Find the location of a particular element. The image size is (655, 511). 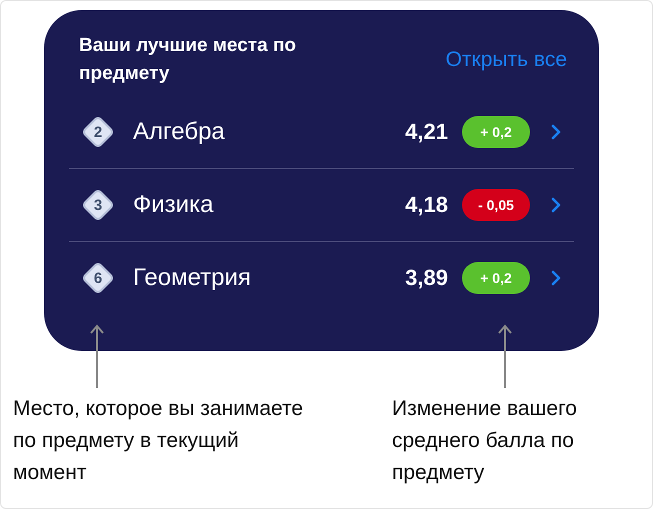

card-title: Ваши лучшие места по предмету is located at coordinates (188, 60).